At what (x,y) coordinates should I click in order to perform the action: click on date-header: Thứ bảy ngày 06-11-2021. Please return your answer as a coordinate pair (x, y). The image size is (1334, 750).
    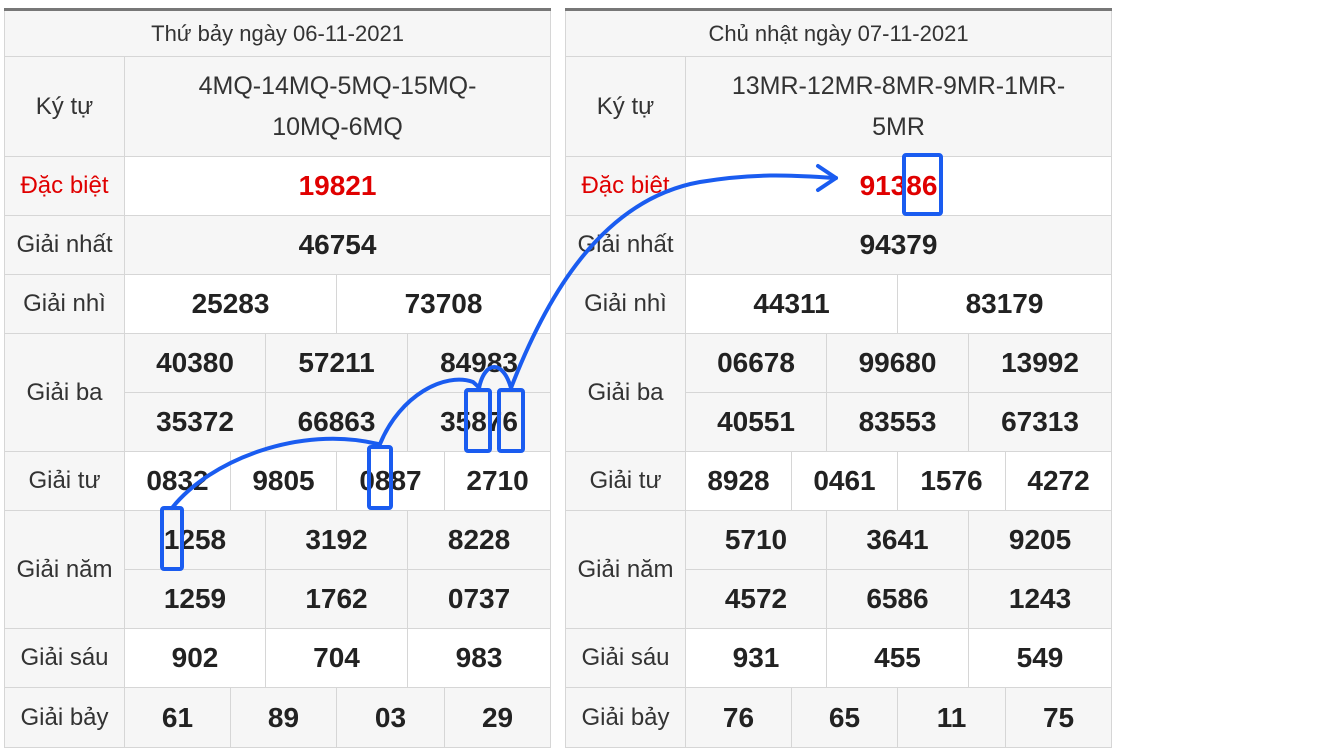
    Looking at the image, I should click on (277, 32).